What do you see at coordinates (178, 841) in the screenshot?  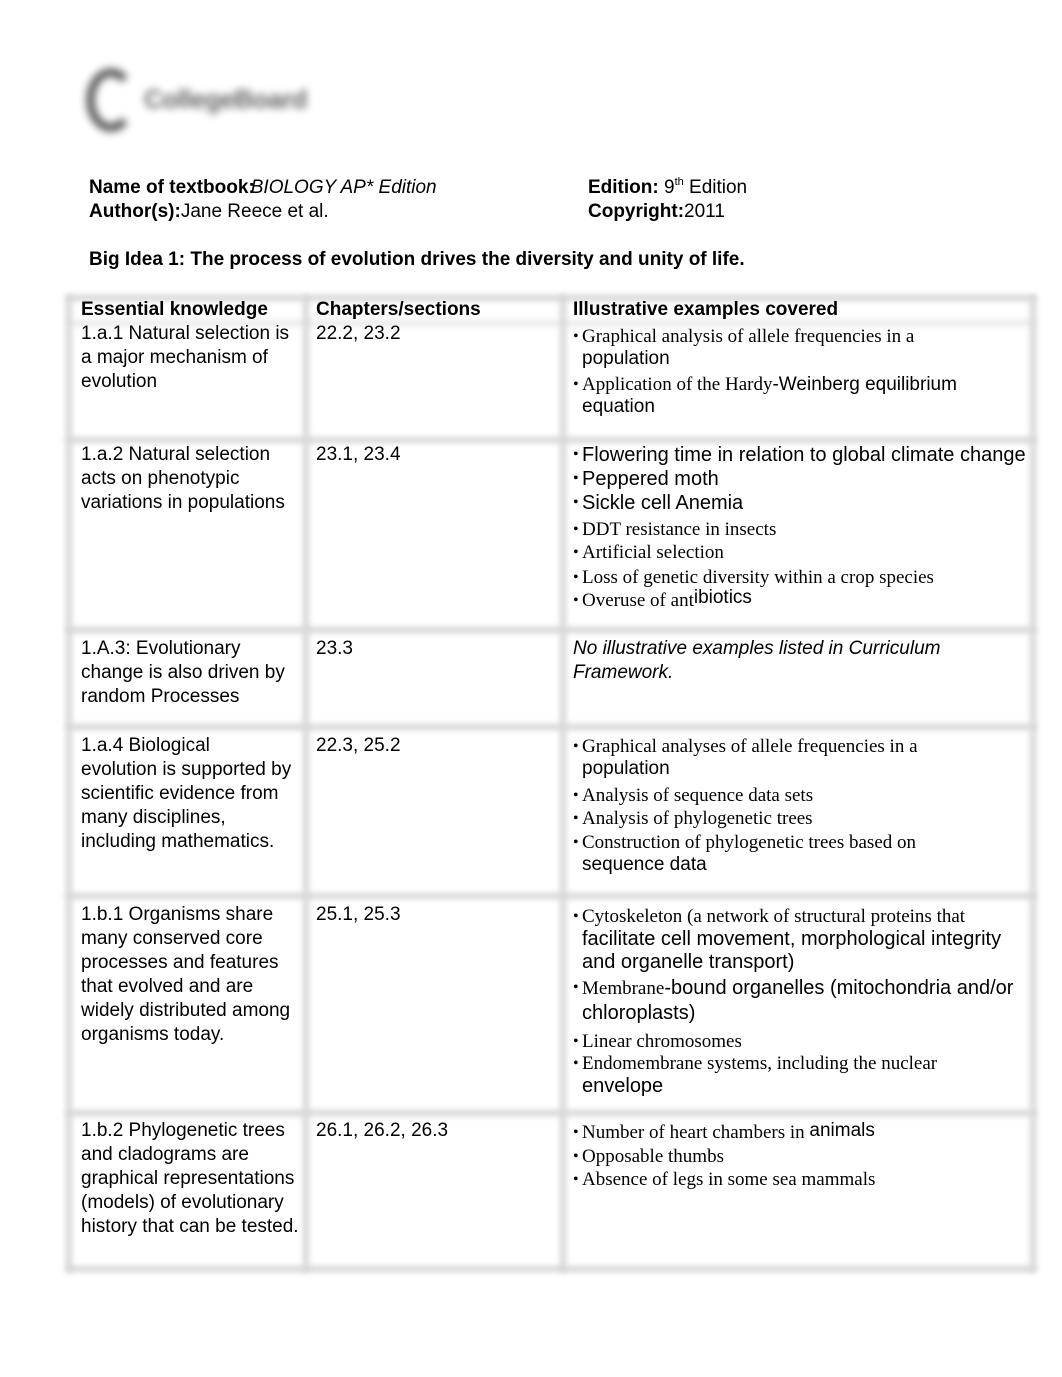 I see `text-line: including mathematics.` at bounding box center [178, 841].